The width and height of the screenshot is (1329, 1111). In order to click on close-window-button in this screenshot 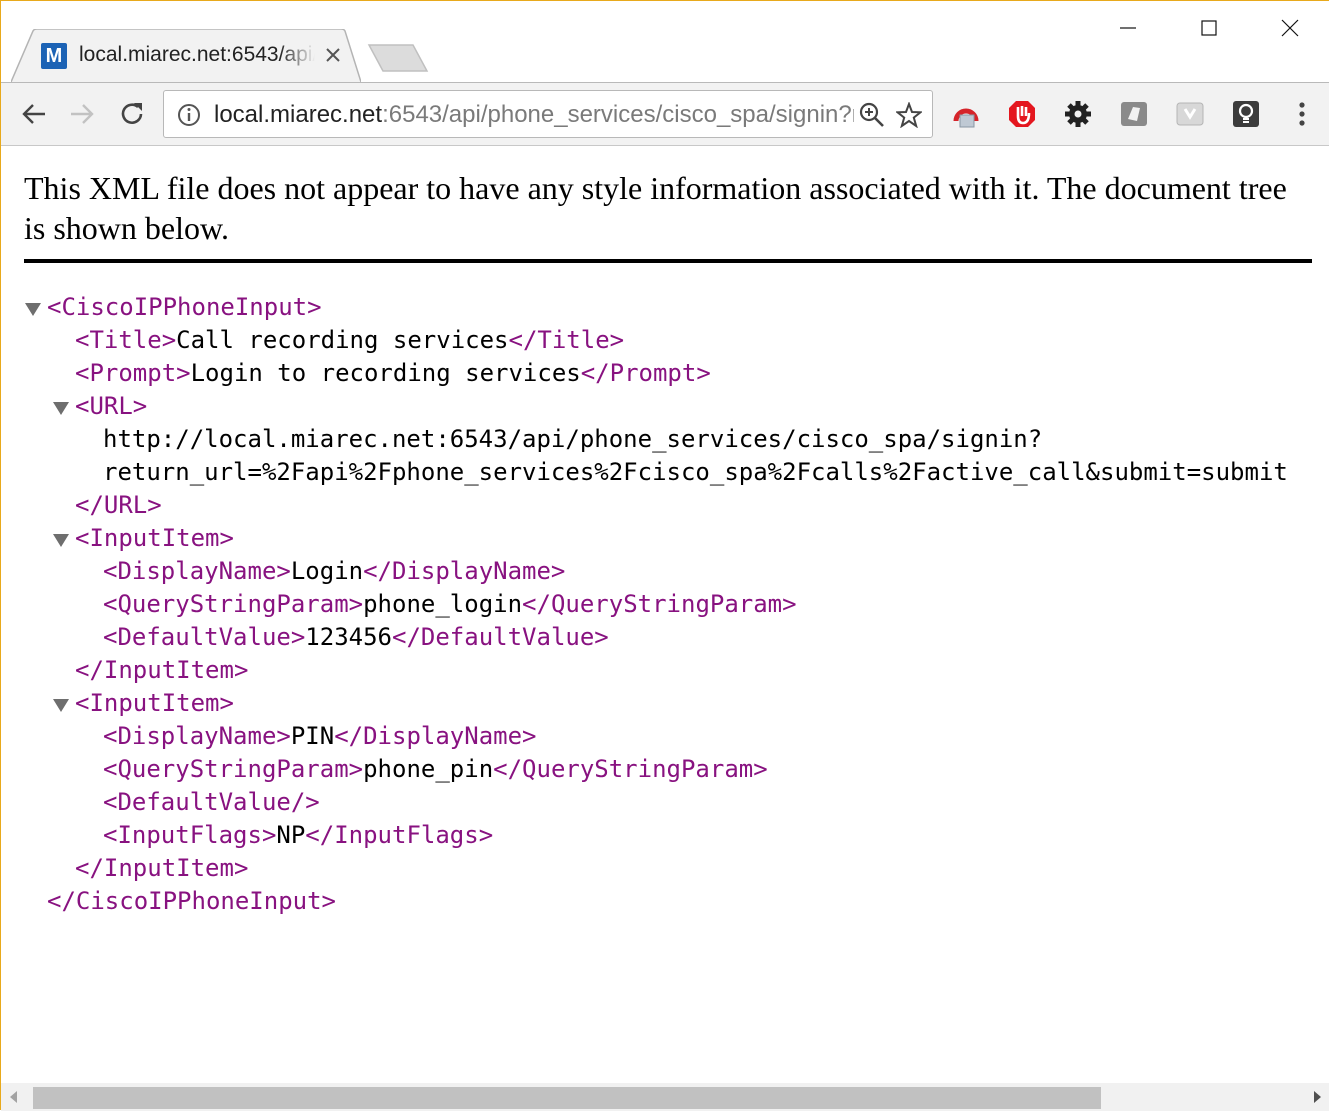, I will do `click(1289, 28)`.